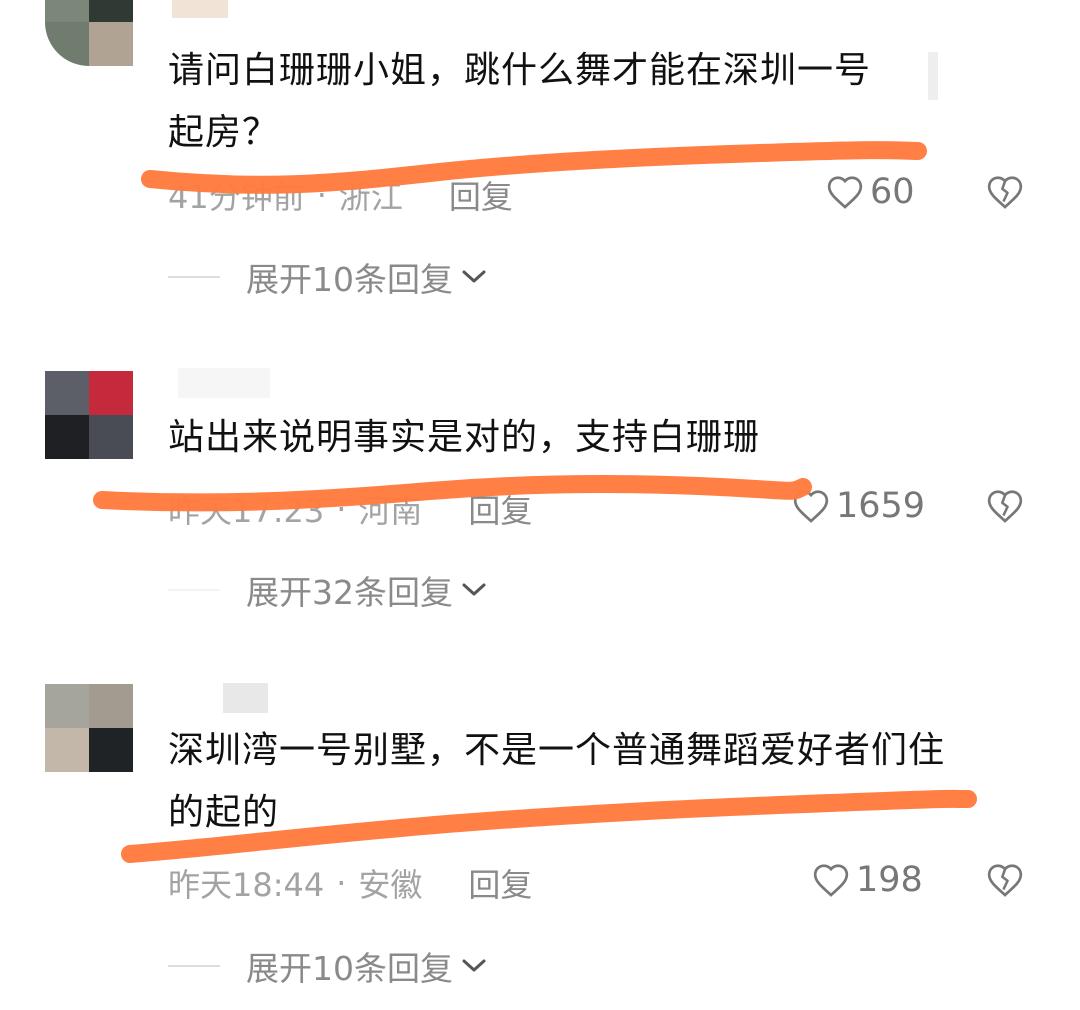 The image size is (1080, 1010). I want to click on comment-location: 浙江, so click(370, 197).